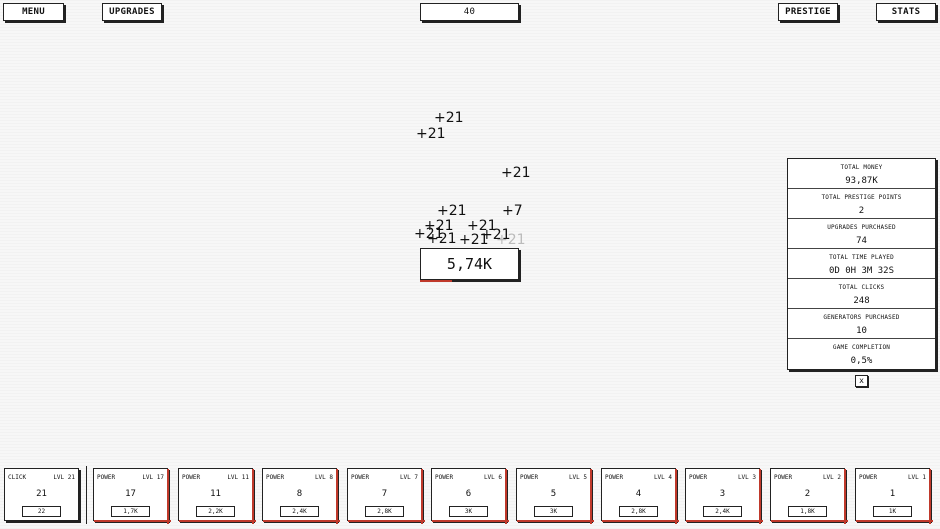 This screenshot has height=529, width=940. I want to click on stat-value: 0D 0H 3M 32S, so click(861, 271).